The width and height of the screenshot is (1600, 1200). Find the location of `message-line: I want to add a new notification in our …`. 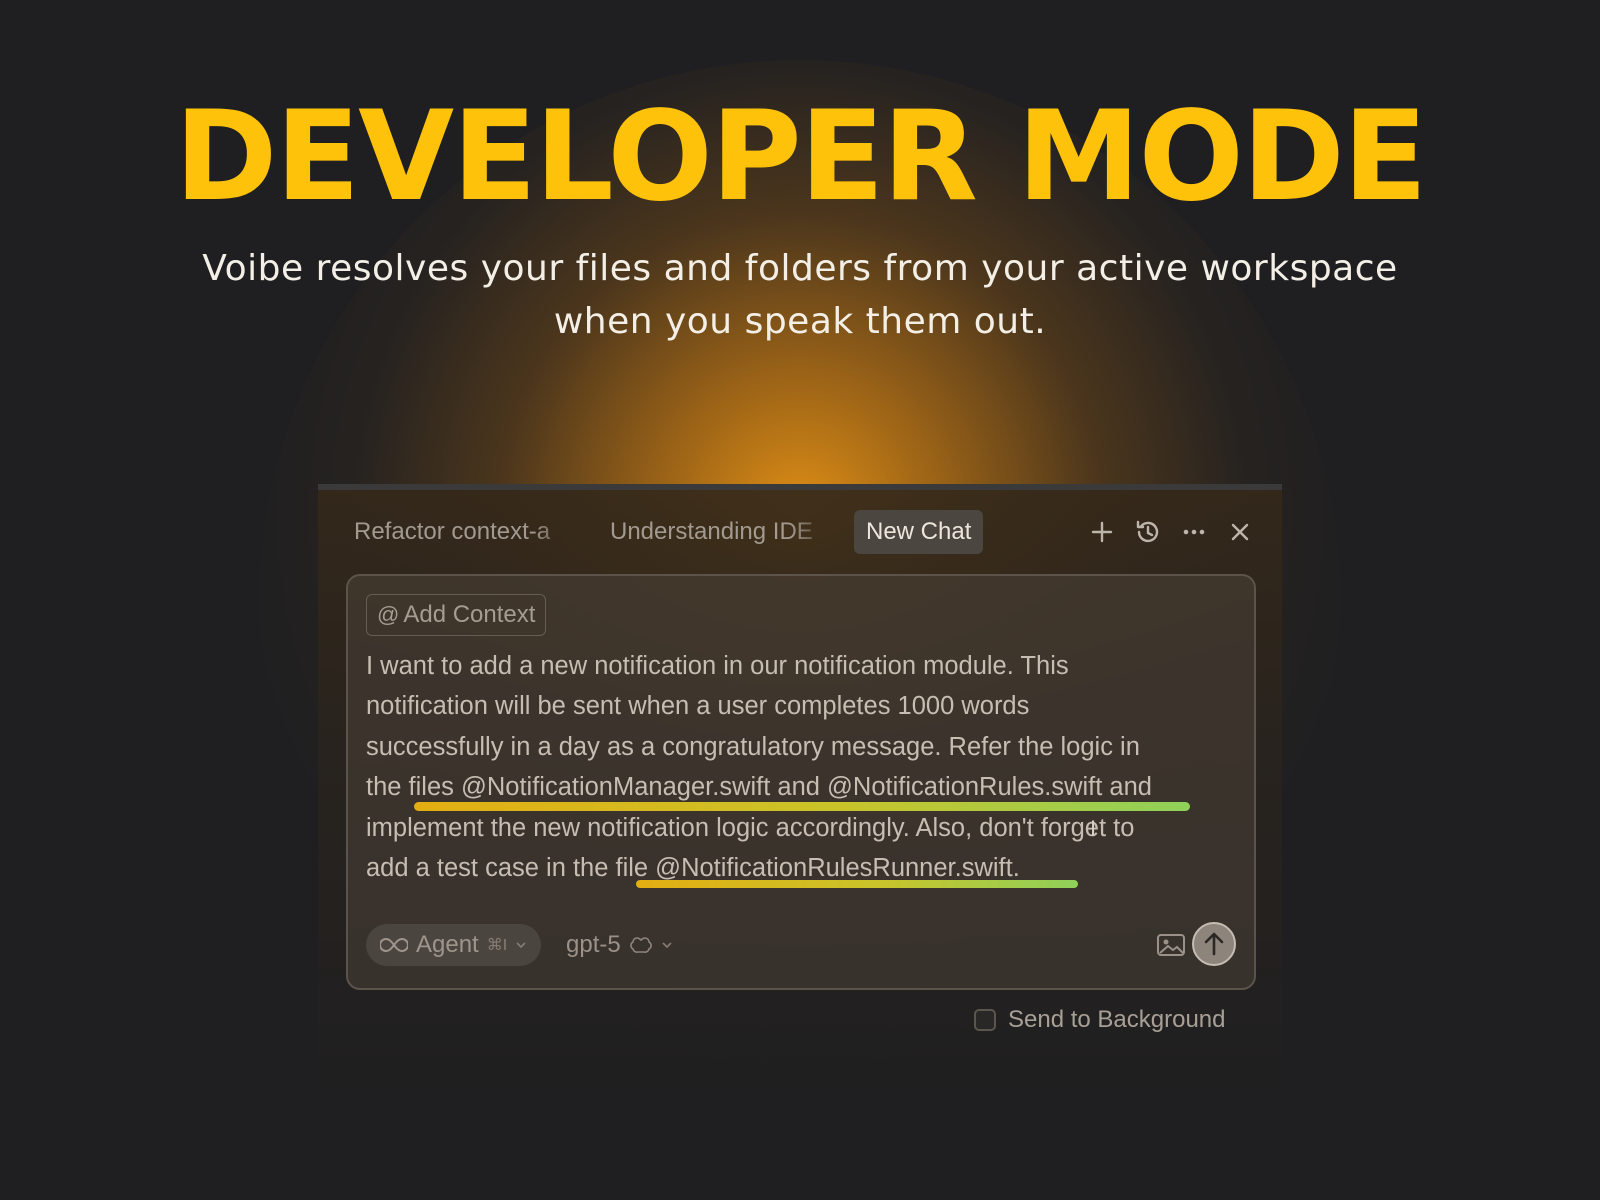

message-line: I want to add a new notification in our … is located at coordinates (717, 666).